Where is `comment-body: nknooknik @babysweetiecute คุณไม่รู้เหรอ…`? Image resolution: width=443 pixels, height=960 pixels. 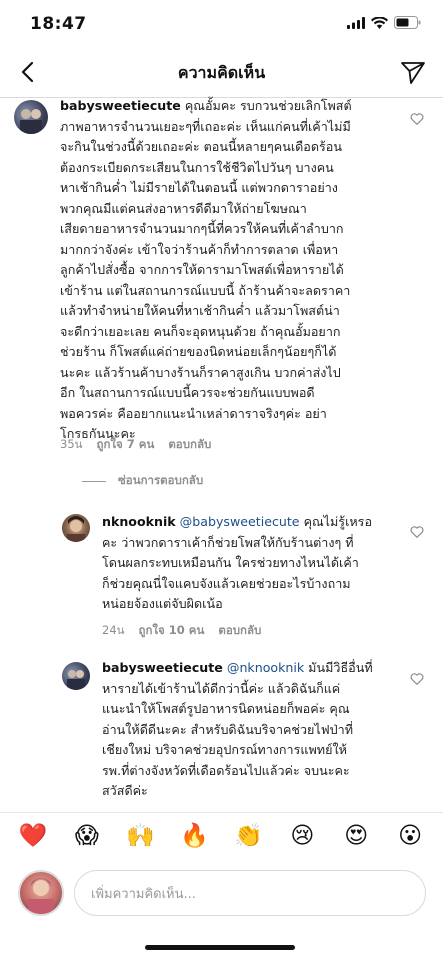
comment-body: nknooknik @babysweetiecute คุณไม่รู้เหรอ… is located at coordinates (254, 563).